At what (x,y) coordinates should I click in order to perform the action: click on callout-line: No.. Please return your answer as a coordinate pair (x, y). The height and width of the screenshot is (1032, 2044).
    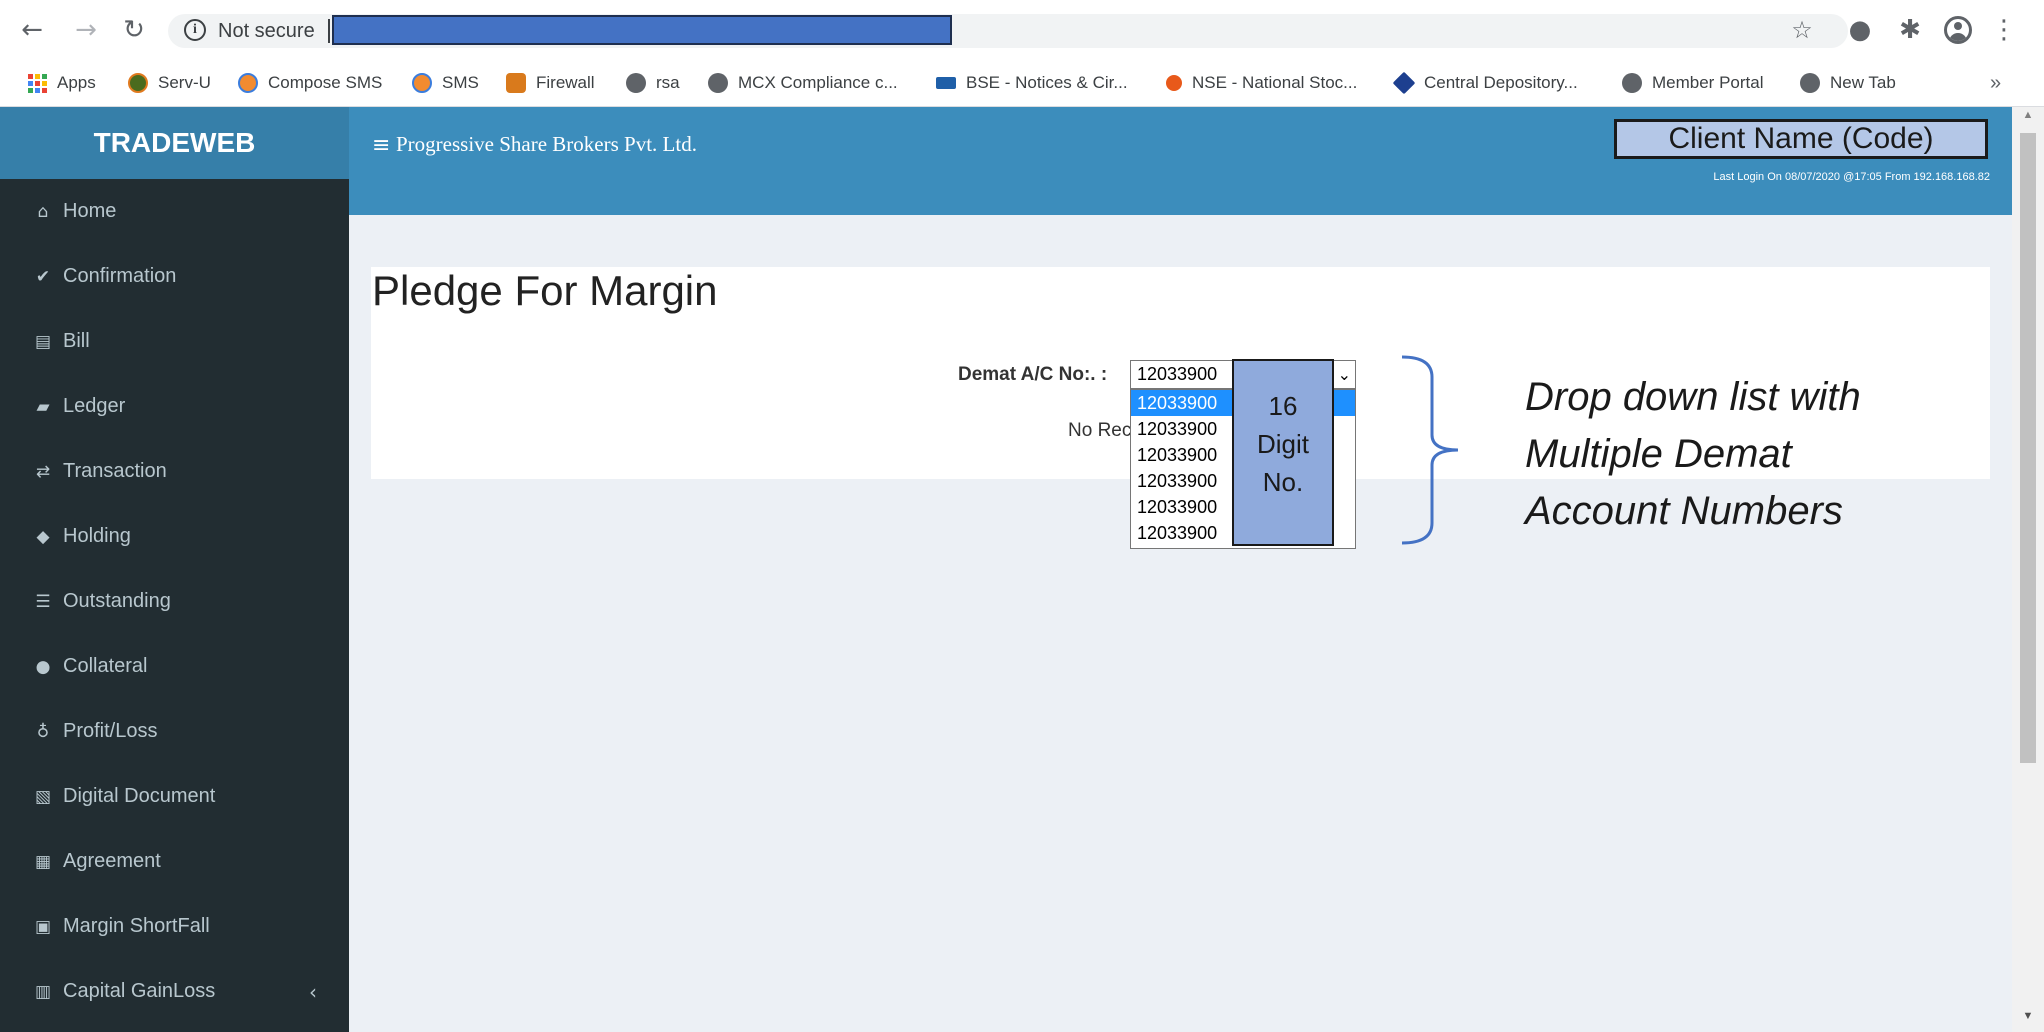
    Looking at the image, I should click on (1283, 482).